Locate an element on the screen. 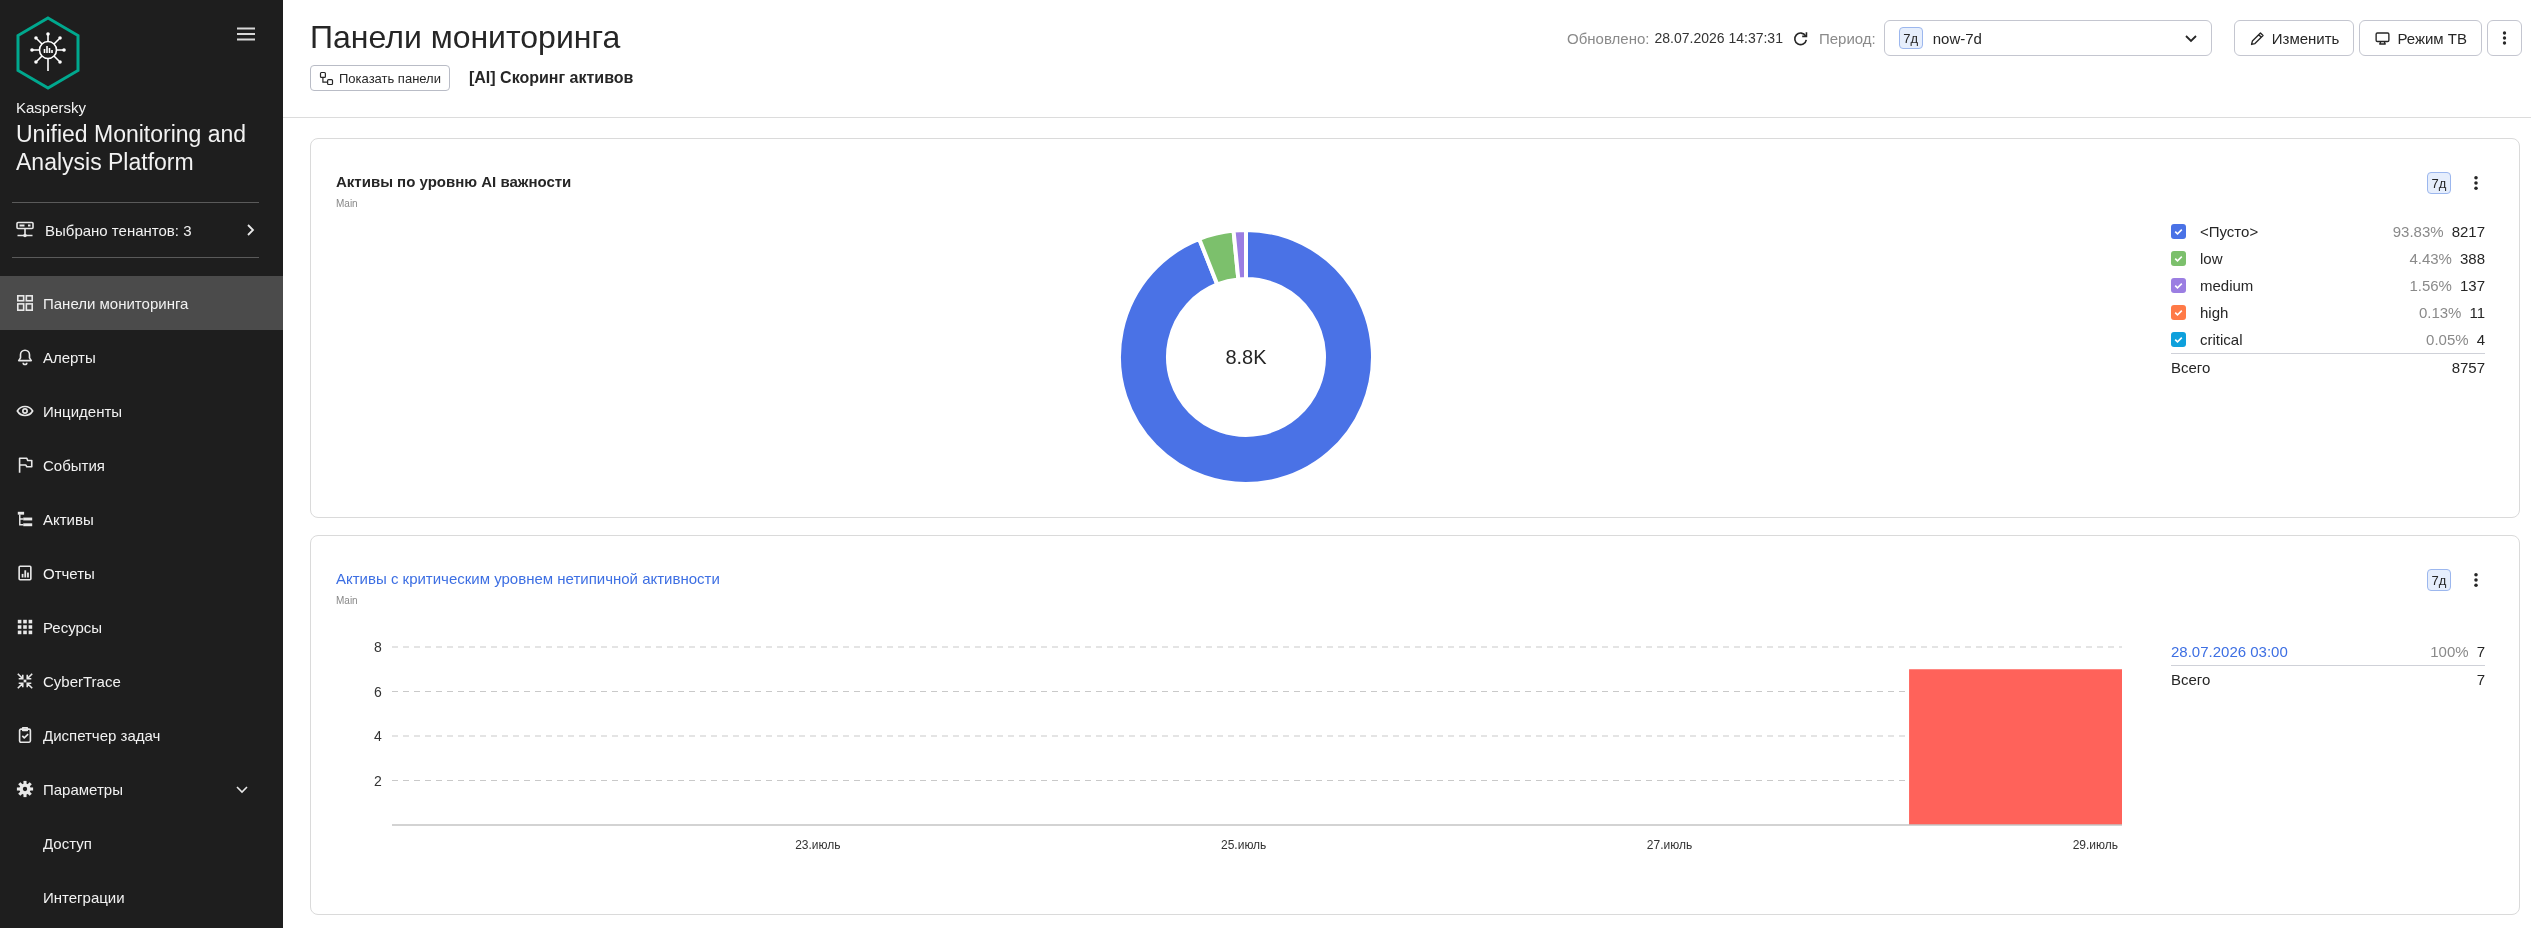 Image resolution: width=2531 pixels, height=928 pixels. legend-percent: 4.43% is located at coordinates (2430, 258).